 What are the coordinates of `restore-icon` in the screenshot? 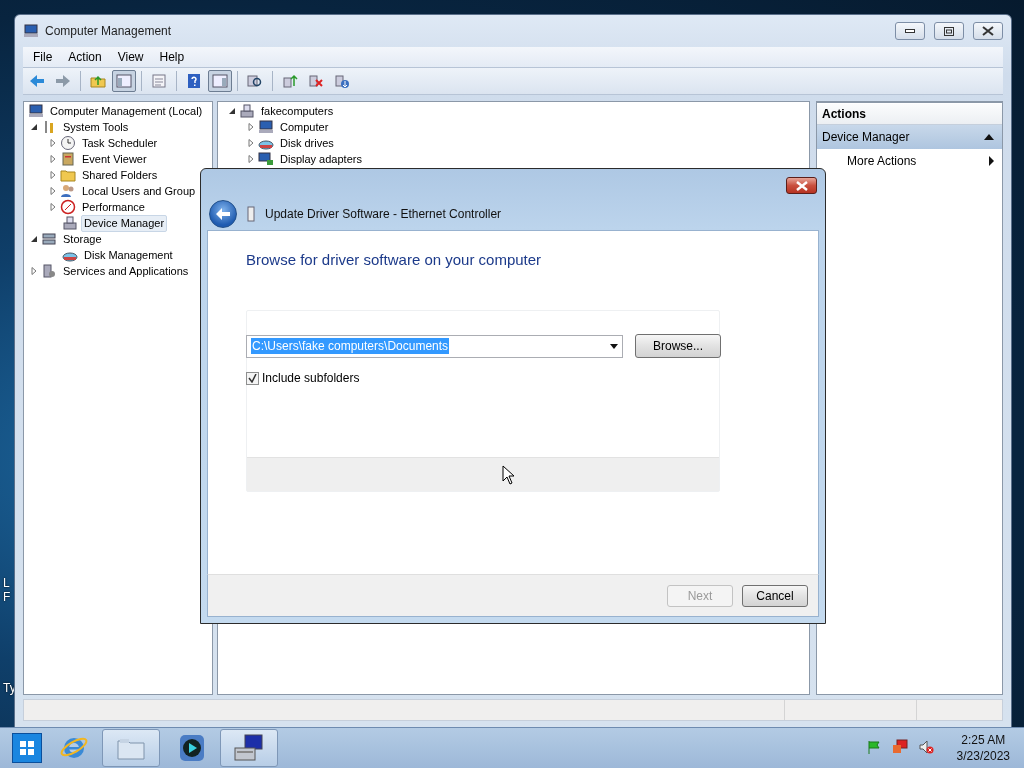 It's located at (949, 31).